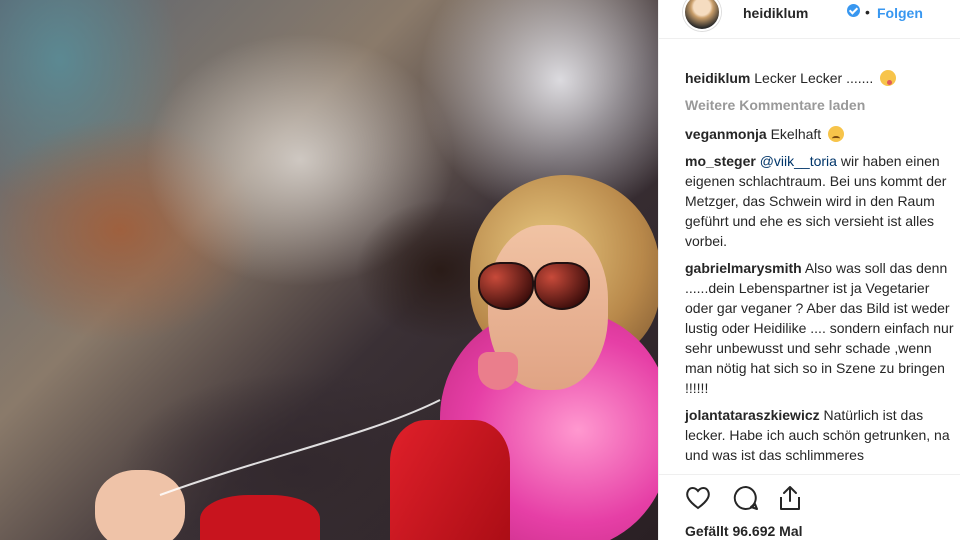  What do you see at coordinates (726, 134) in the screenshot?
I see `comment-username: veganmonja` at bounding box center [726, 134].